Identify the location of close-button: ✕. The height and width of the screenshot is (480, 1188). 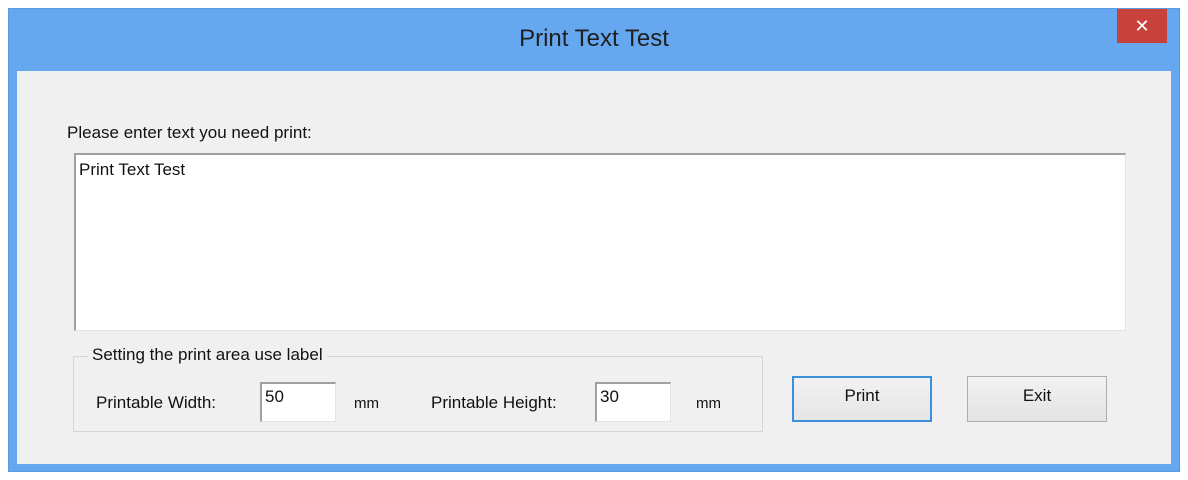
(1142, 26).